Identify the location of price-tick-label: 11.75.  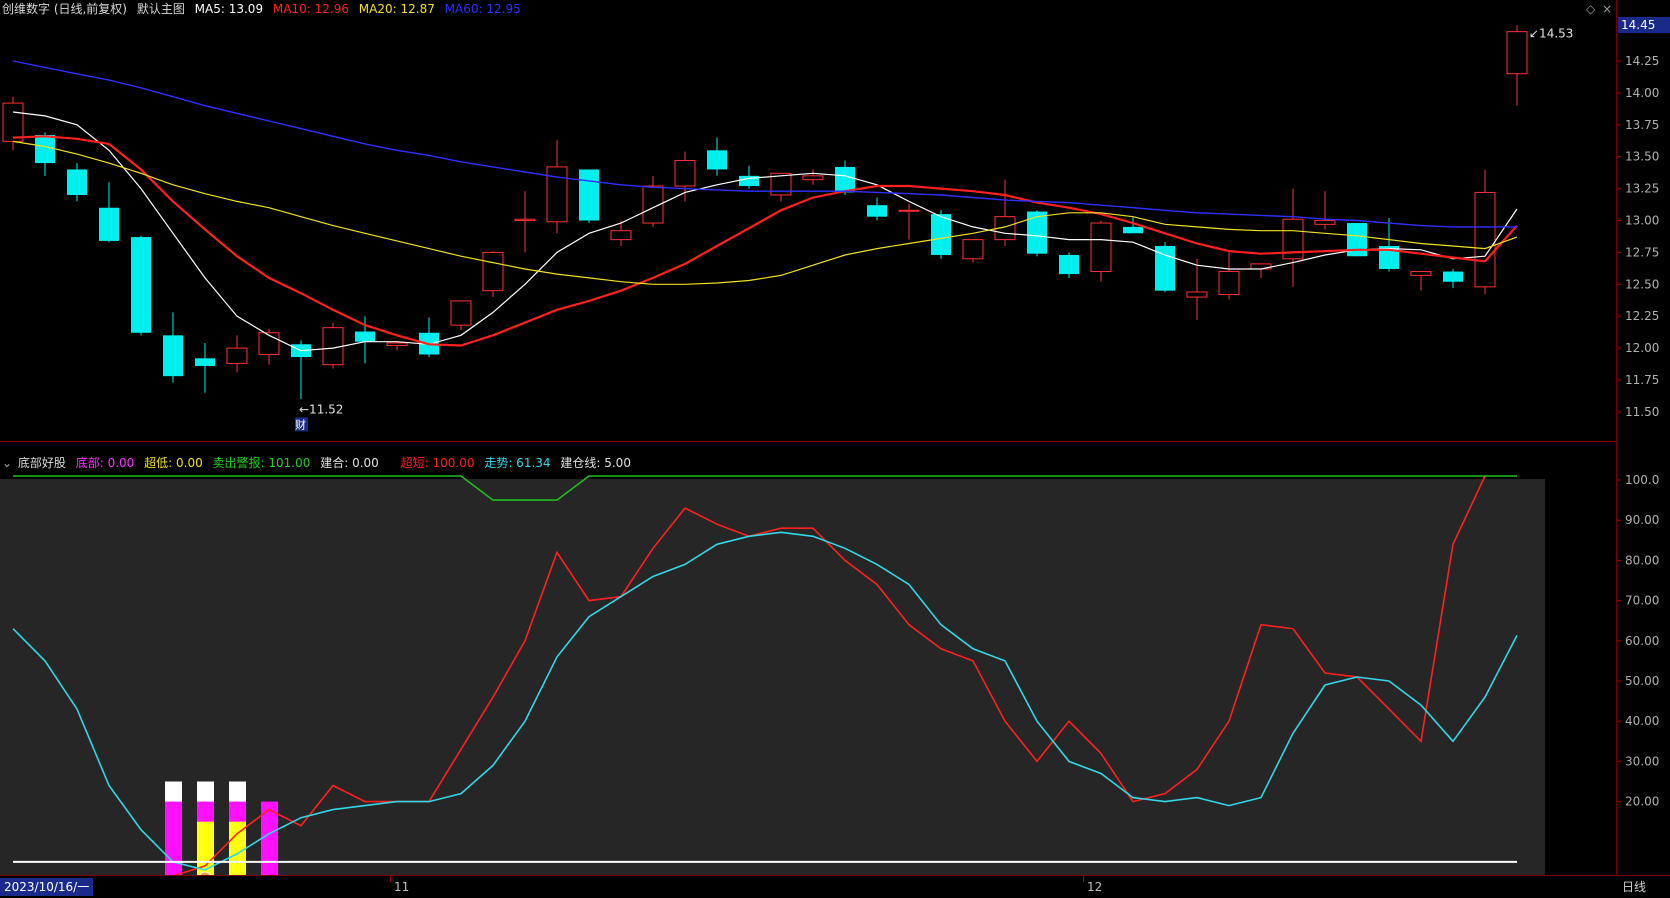
(1642, 380).